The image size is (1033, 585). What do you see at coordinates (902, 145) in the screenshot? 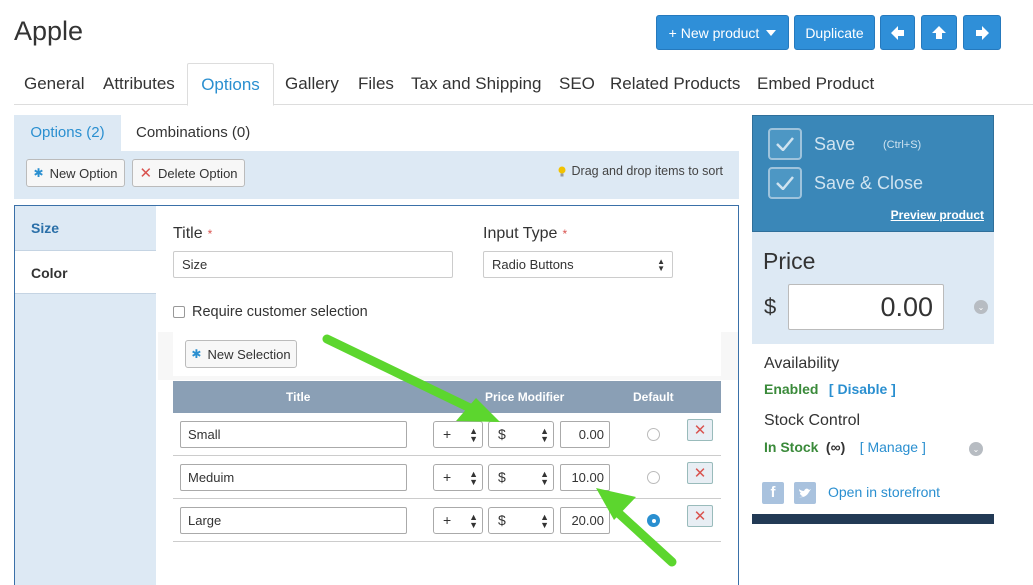
I see `save-shortcut: (Ctrl+S)` at bounding box center [902, 145].